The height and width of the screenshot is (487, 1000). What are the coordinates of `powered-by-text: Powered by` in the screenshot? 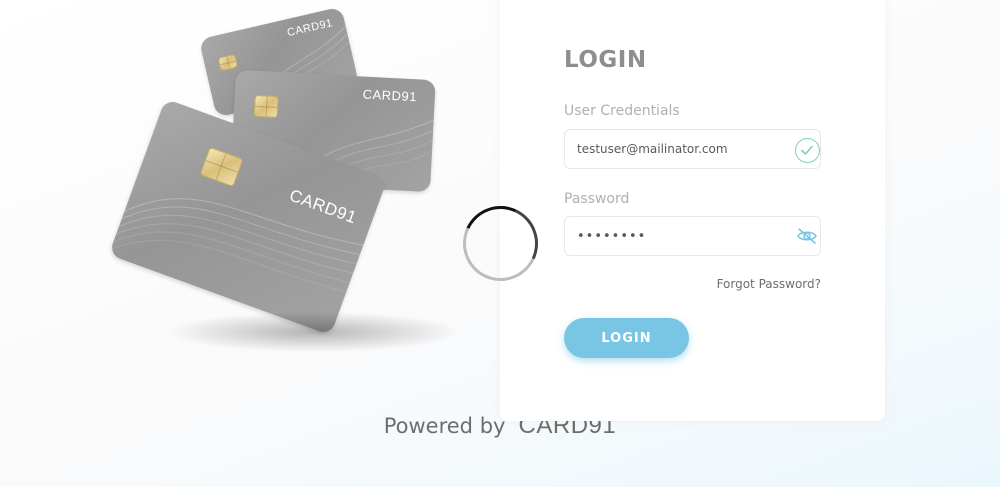 It's located at (444, 426).